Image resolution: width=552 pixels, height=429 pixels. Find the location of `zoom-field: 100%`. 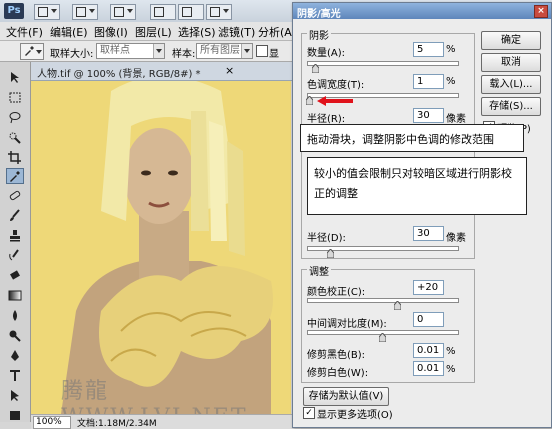

zoom-field: 100% is located at coordinates (52, 422).